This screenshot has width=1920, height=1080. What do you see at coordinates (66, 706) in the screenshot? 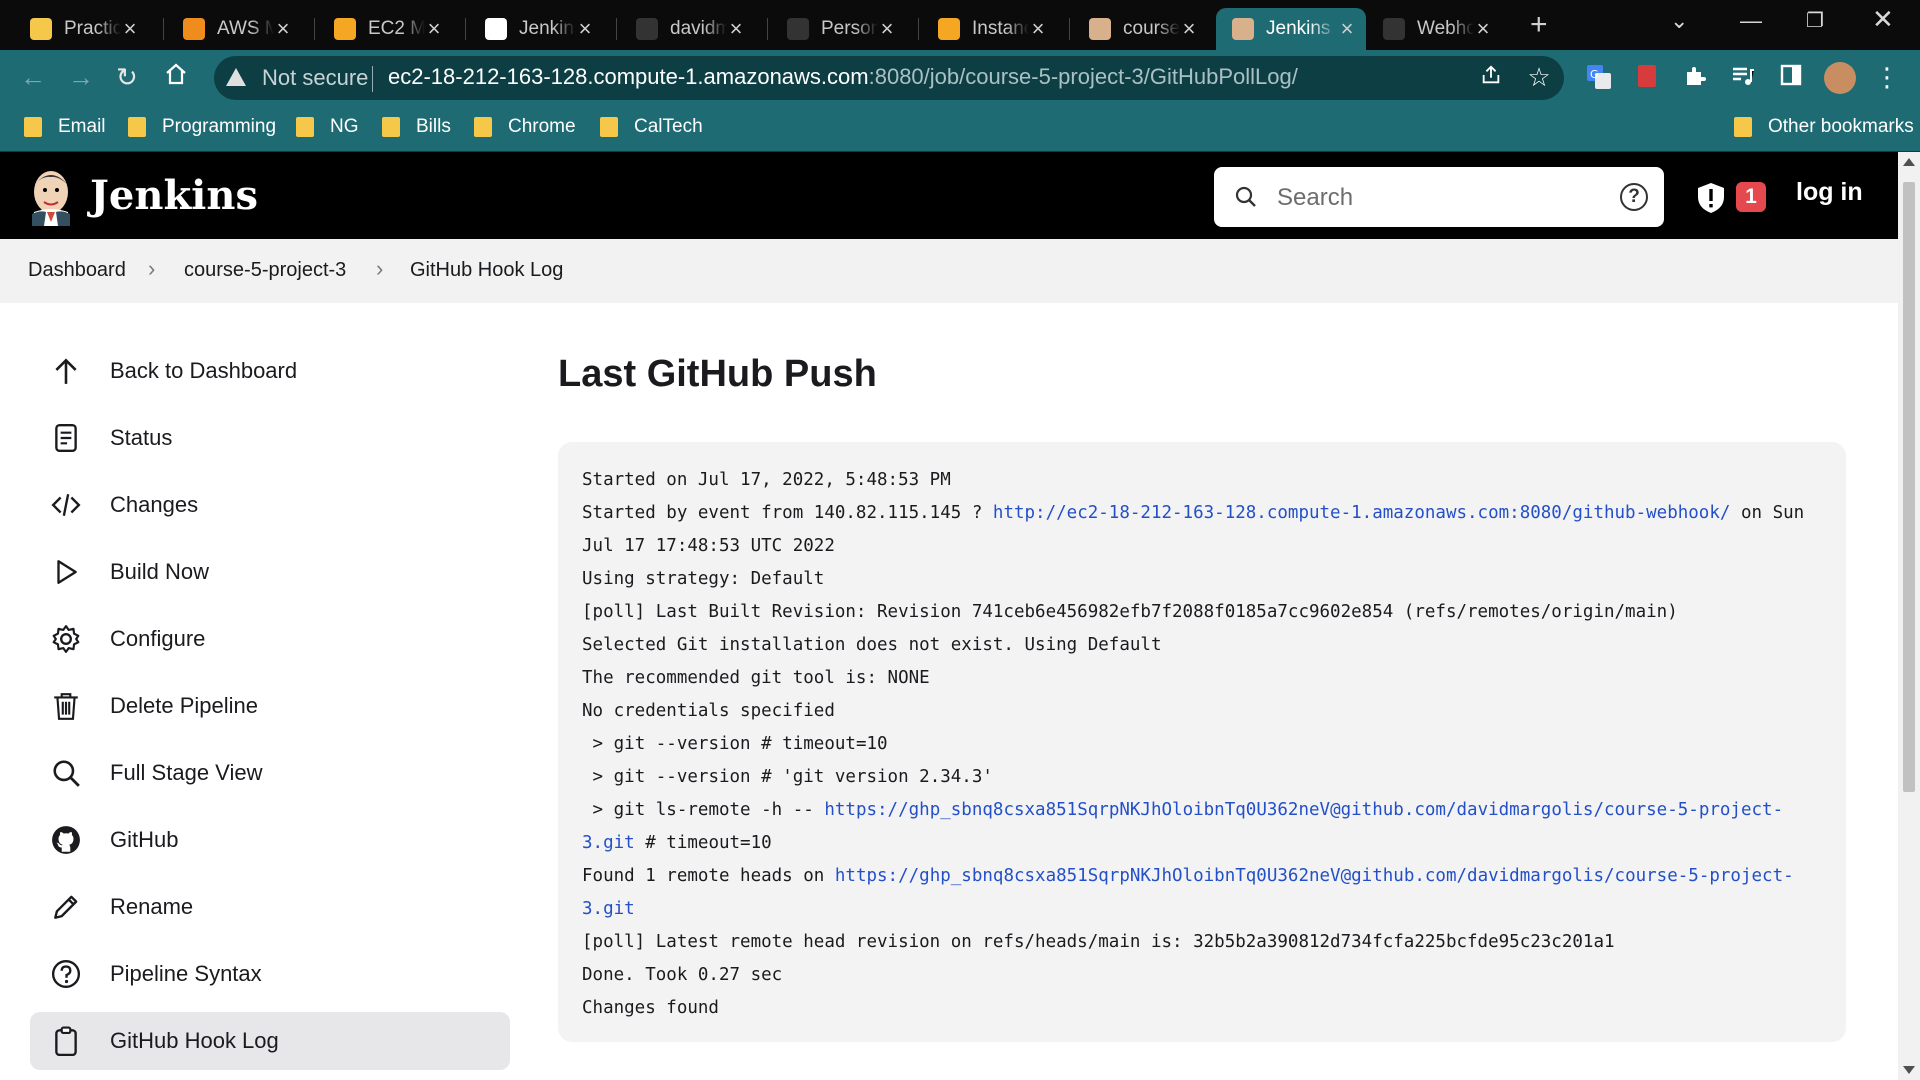
I see `trash-icon` at bounding box center [66, 706].